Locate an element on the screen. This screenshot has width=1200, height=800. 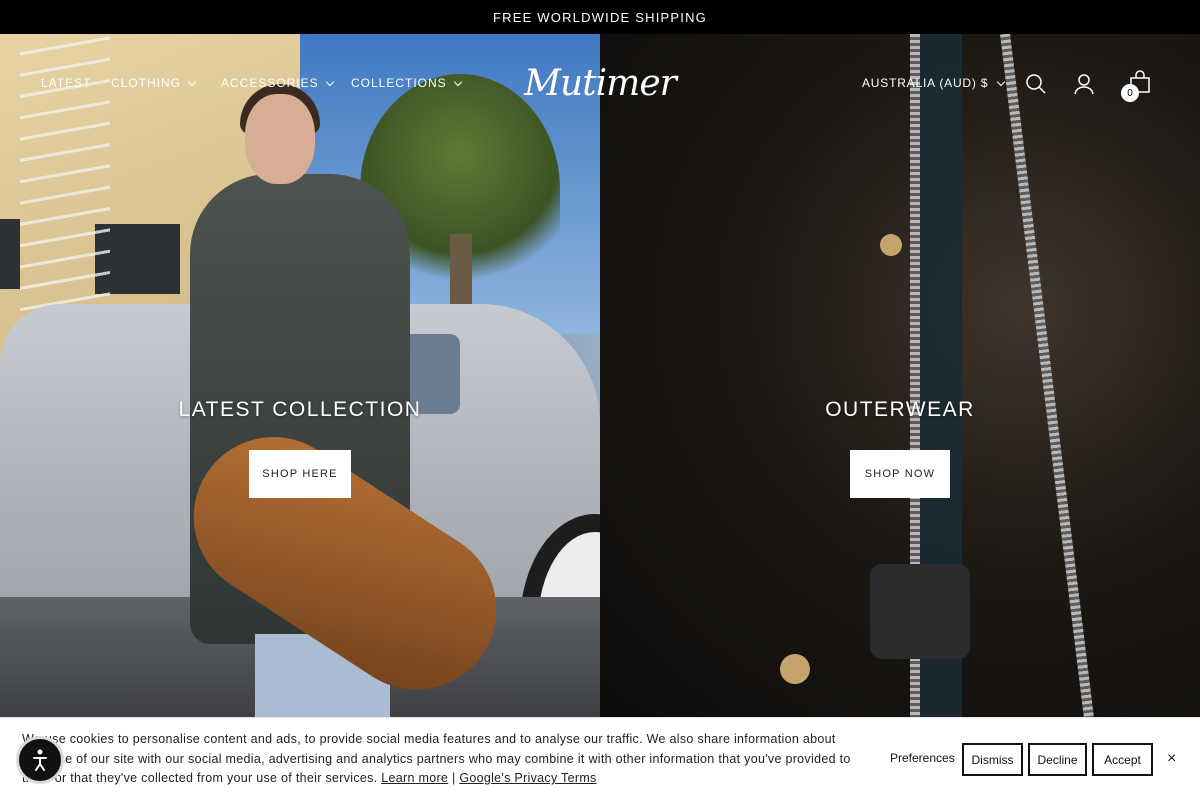
account-icon is located at coordinates (1084, 84).